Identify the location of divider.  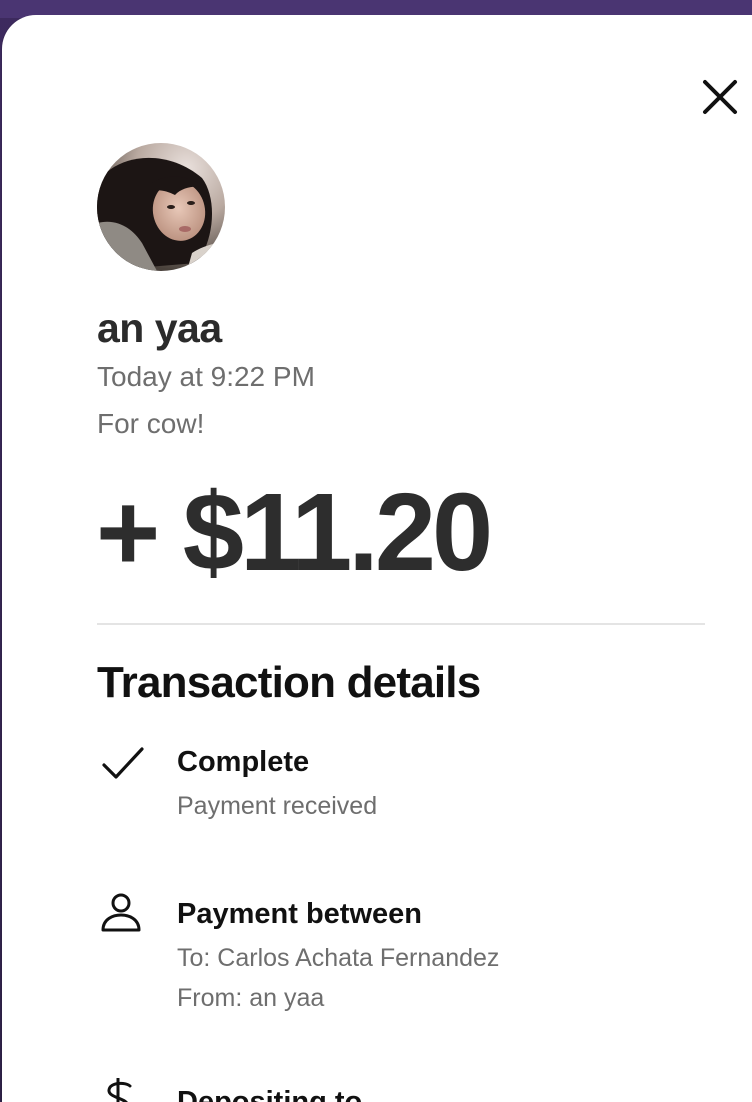
(401, 624).